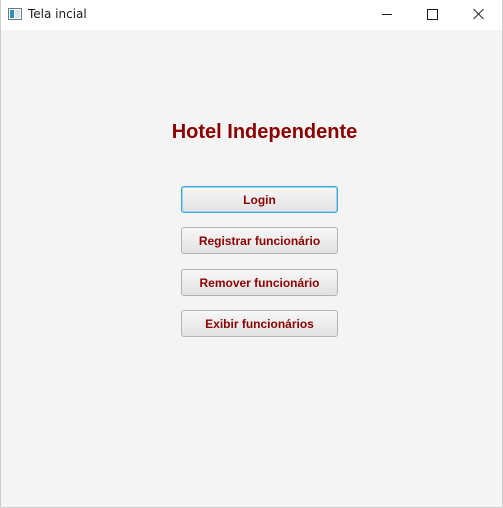 The image size is (503, 508). I want to click on title-bar: Tela incial, so click(251, 15).